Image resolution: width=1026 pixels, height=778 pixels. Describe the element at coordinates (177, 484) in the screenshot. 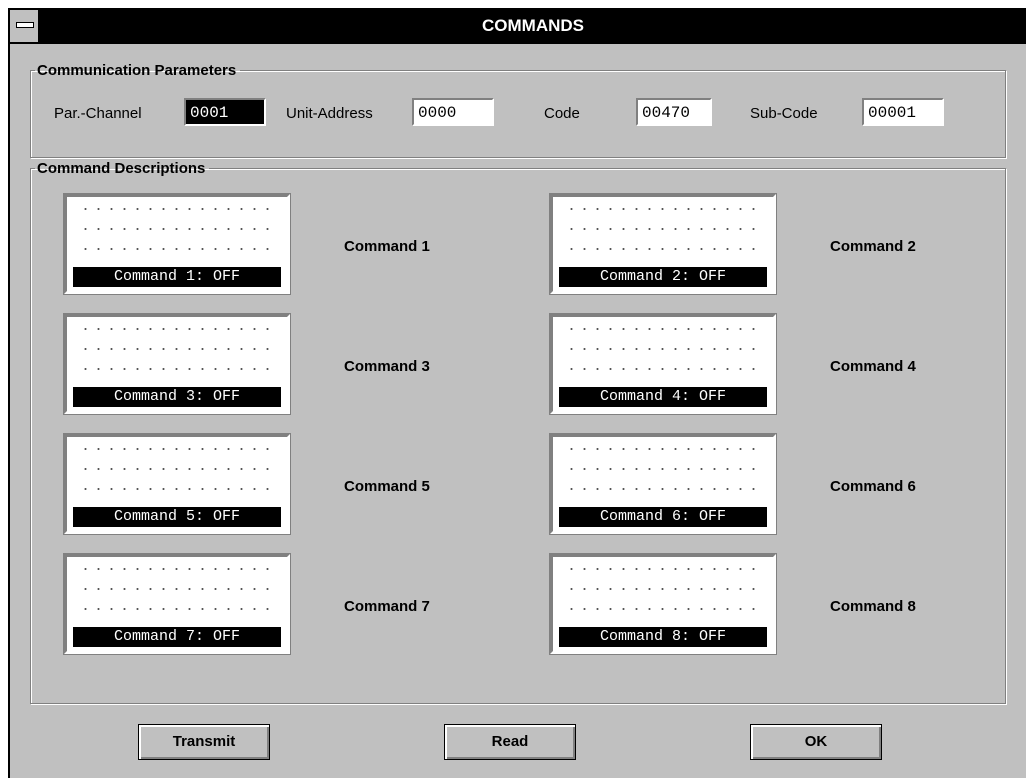

I see `command-5-display: Command 5: OFF` at that location.